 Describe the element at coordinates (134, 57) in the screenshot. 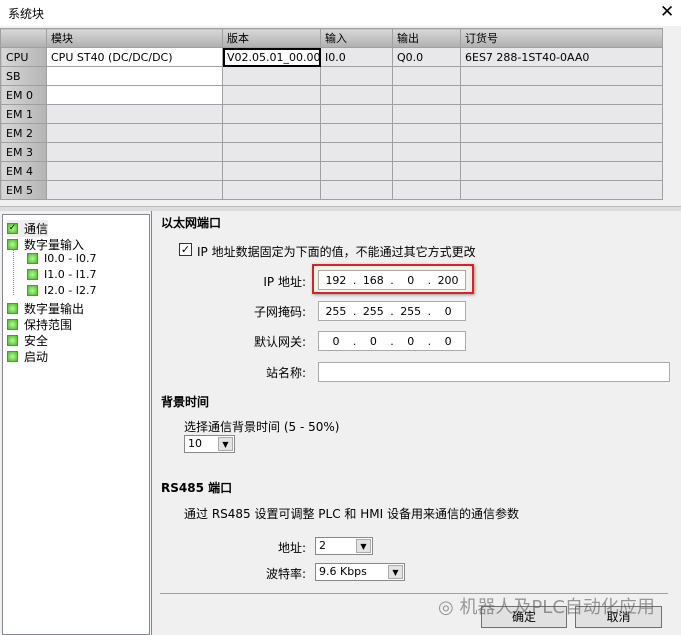

I see `cell-module: CPU ST40 (DC/DC/DC)` at that location.